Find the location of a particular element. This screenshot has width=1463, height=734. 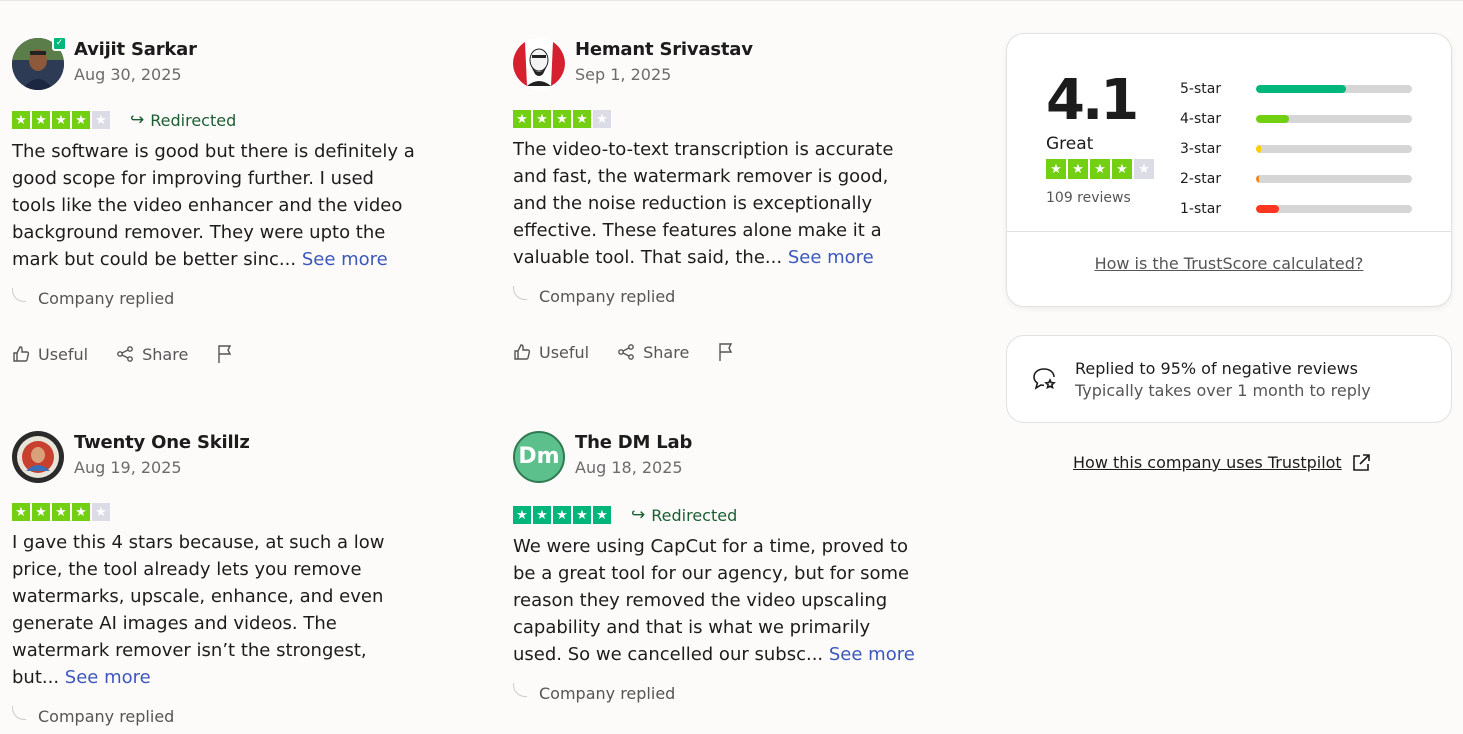

rating-distribution: 5-star 4-star 3-star 2-star 1-star is located at coordinates (1296, 149).